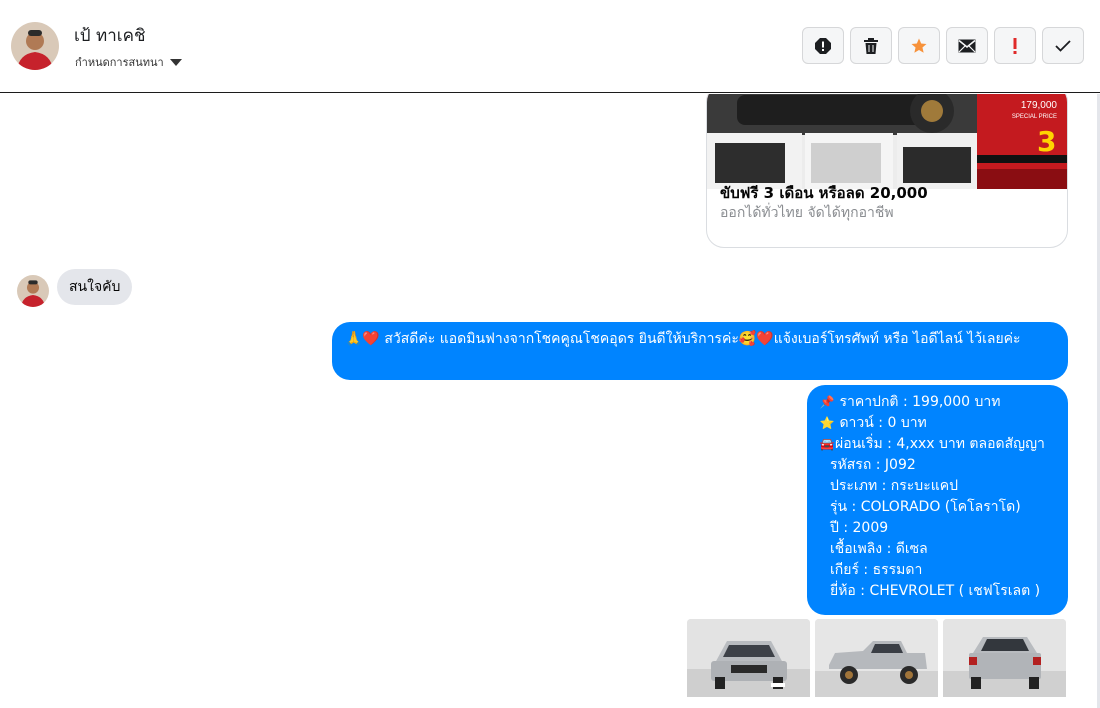 Image resolution: width=1100 pixels, height=708 pixels. I want to click on car-fuel-line: เชื้อเพลิง : ดีเซล, so click(879, 549).